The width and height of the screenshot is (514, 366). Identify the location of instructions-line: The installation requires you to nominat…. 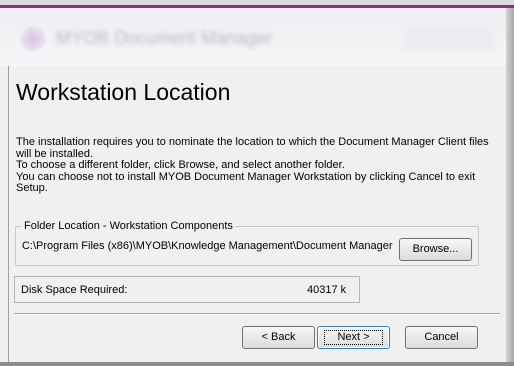
(252, 142).